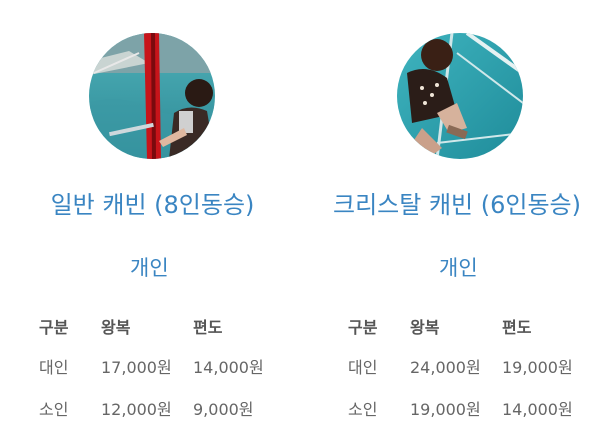 This screenshot has width=609, height=441. Describe the element at coordinates (223, 409) in the screenshot. I see `table-cell: 9,000원` at that location.